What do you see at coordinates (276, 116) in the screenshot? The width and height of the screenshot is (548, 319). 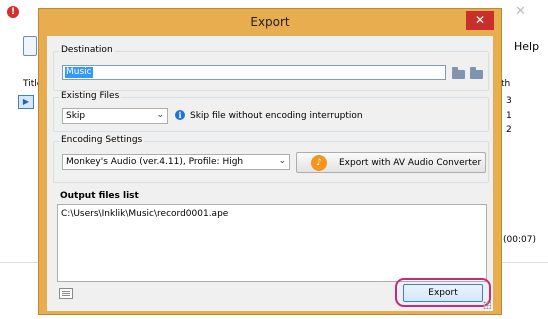 I see `existing-files-info-text: Skip file without encoding interruption` at bounding box center [276, 116].